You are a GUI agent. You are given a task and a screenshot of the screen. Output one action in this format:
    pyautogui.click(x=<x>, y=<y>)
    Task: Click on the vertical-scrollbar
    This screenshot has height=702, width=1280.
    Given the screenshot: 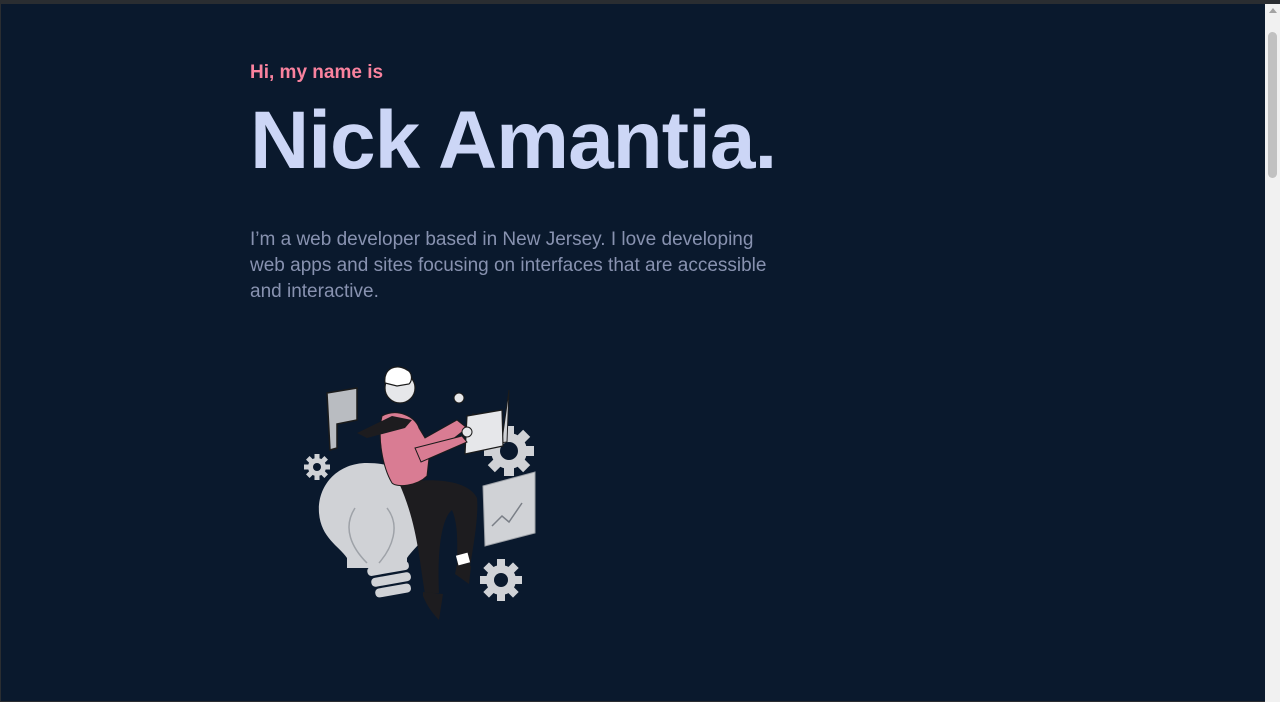 What is the action you would take?
    pyautogui.click(x=1272, y=353)
    